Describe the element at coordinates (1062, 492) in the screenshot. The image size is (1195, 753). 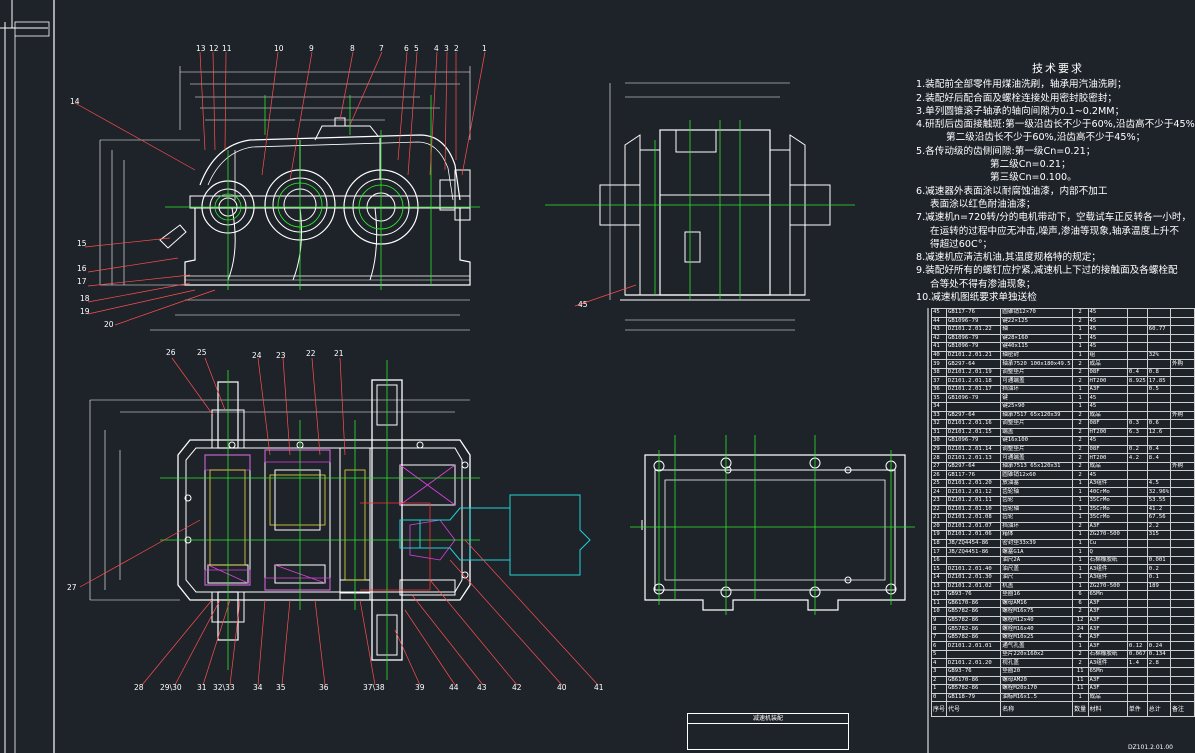
I see `bom-row: 24 DZ101.2.01.12 齿轮轴 1 40CrMo 32.96%` at that location.